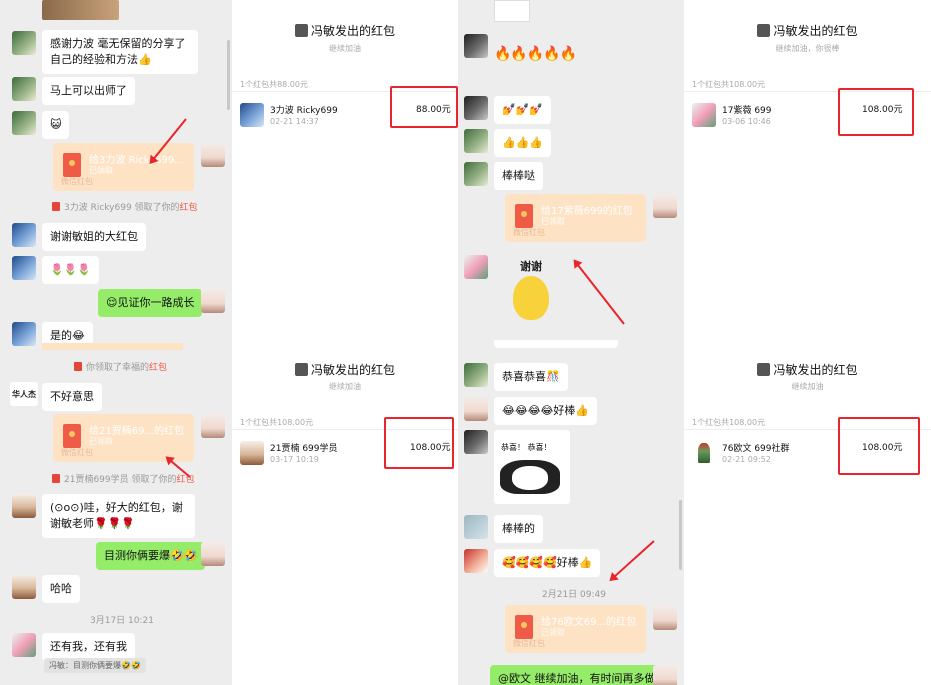 The width and height of the screenshot is (931, 685). I want to click on system-notice-text: 21贾楠699学员 领取了你的, so click(120, 480).